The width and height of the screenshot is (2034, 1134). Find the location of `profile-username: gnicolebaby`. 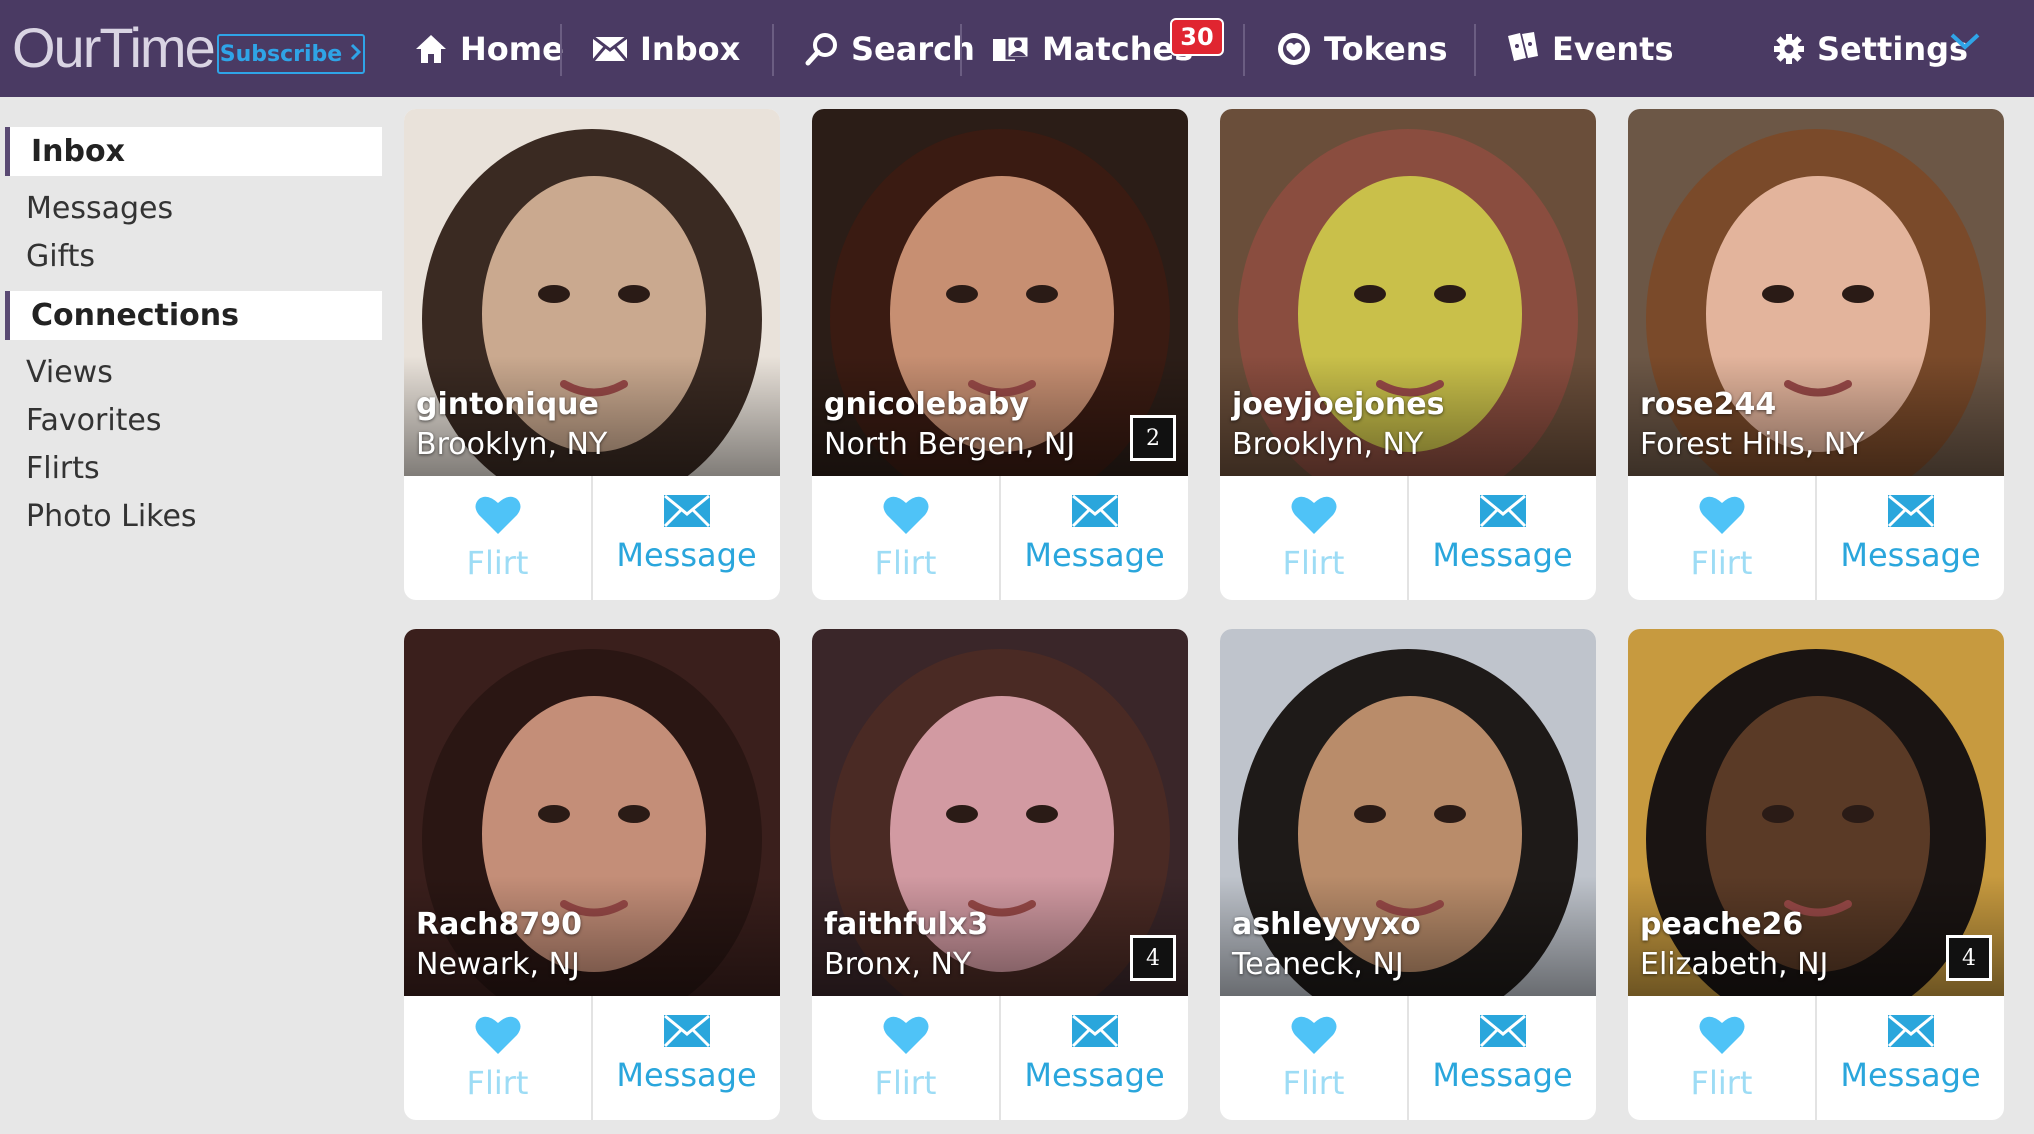

profile-username: gnicolebaby is located at coordinates (926, 404).